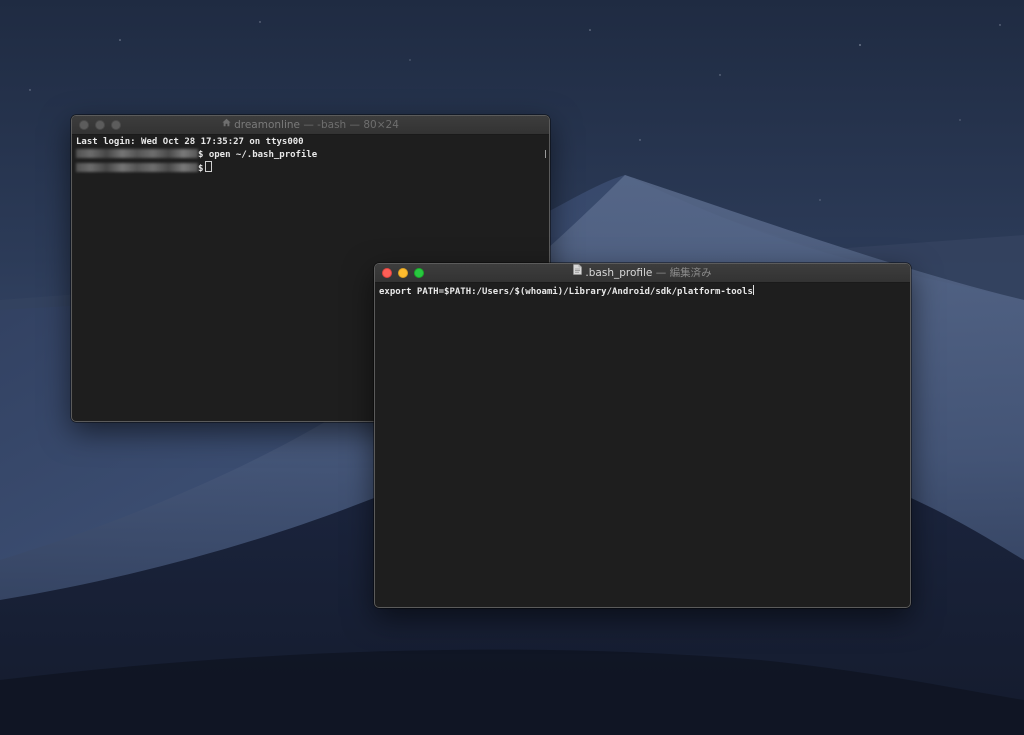 Image resolution: width=1024 pixels, height=735 pixels. I want to click on editor-text-cursor, so click(753, 290).